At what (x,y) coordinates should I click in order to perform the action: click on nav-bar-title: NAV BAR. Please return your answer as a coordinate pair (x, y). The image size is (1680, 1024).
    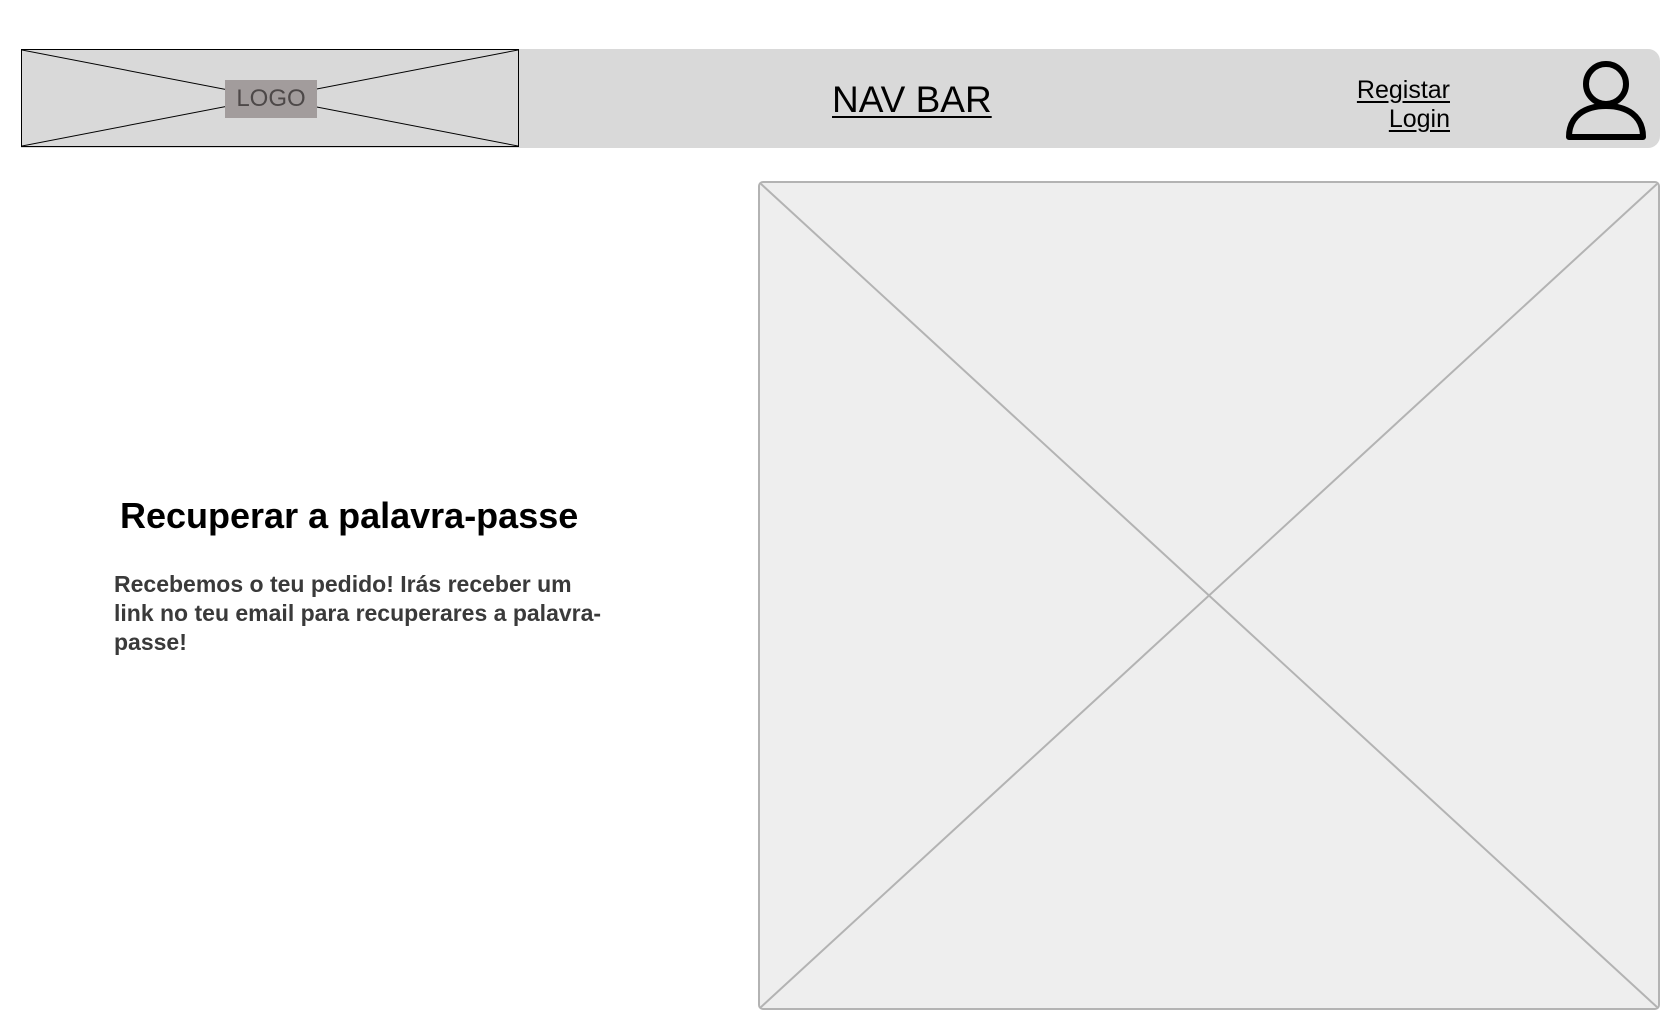
    Looking at the image, I should click on (912, 100).